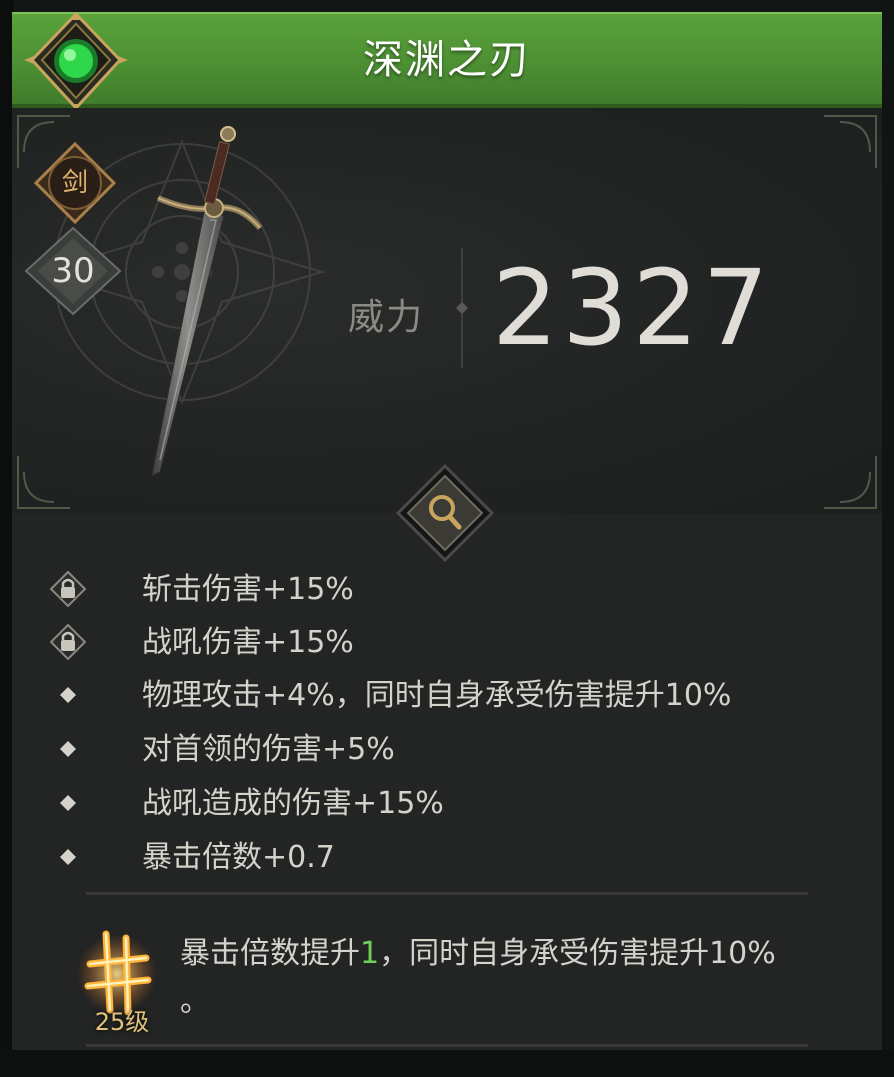  What do you see at coordinates (462, 308) in the screenshot?
I see `power-divider` at bounding box center [462, 308].